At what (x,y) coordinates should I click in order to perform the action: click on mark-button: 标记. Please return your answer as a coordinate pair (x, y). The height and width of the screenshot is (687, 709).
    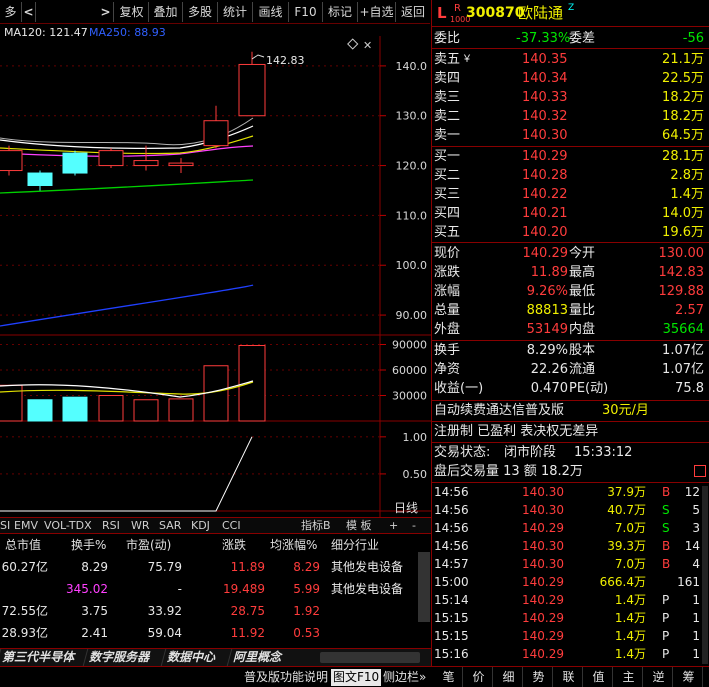
    Looking at the image, I should click on (340, 12).